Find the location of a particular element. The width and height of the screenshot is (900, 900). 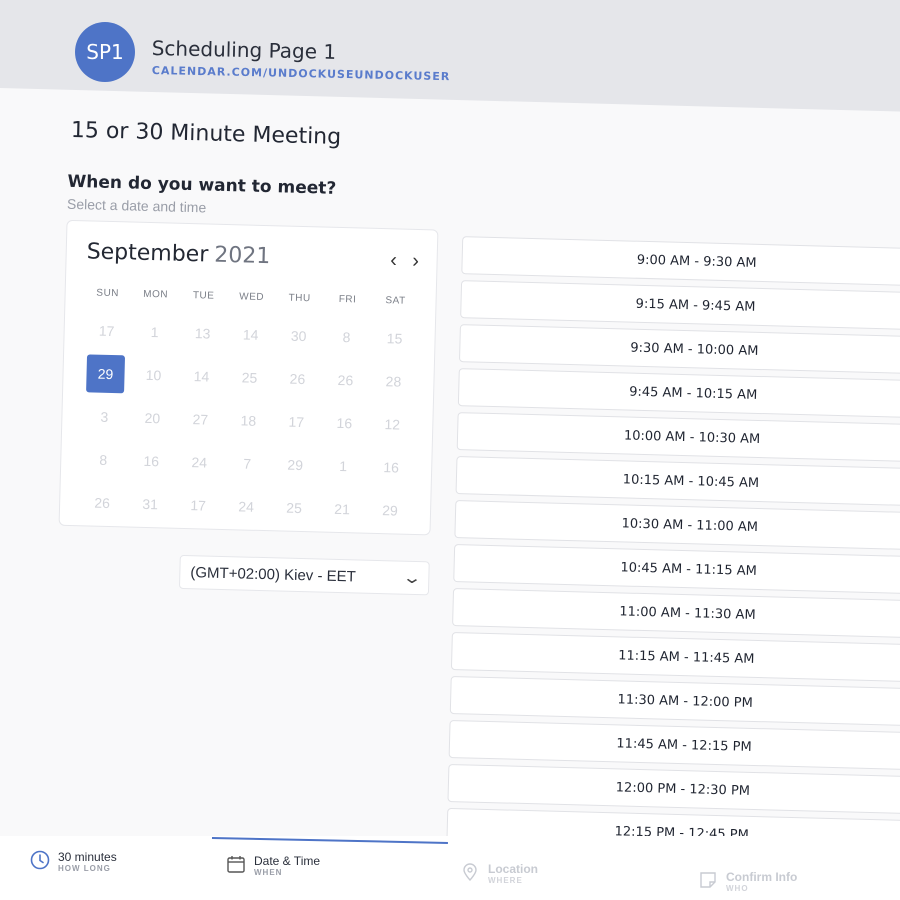

timezone-value: (GMT+02:00) Kiev - EET is located at coordinates (273, 574).